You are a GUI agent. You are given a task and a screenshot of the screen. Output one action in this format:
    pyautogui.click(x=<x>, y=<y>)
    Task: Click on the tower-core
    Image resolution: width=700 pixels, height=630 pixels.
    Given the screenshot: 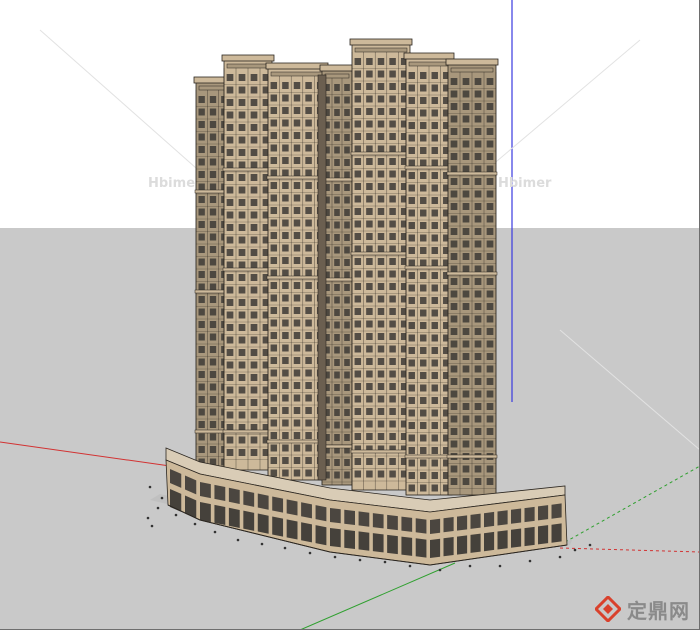 What is the action you would take?
    pyautogui.click(x=322, y=277)
    